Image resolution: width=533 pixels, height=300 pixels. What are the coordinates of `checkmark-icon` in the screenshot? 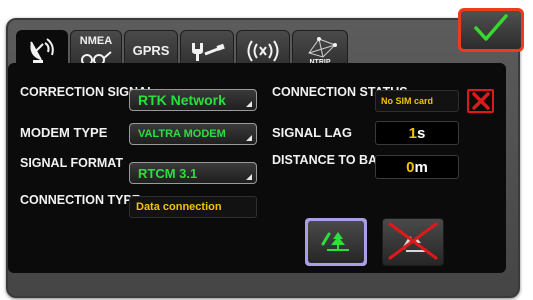 It's located at (491, 30).